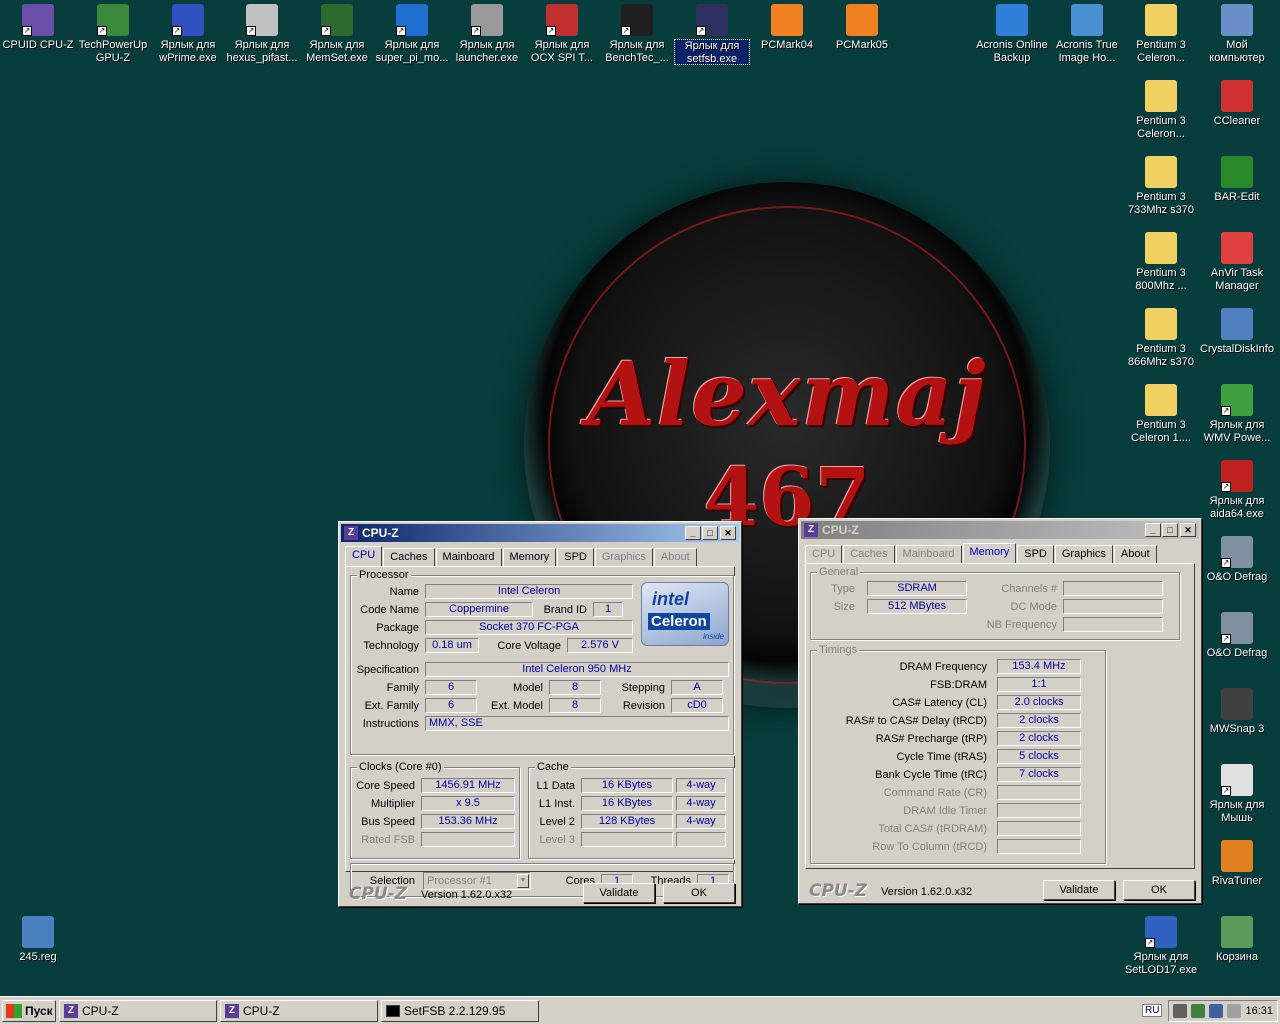 Image resolution: width=1280 pixels, height=1024 pixels. I want to click on taskbar-item-cpuz-1: Z CPU-Z, so click(138, 1010).